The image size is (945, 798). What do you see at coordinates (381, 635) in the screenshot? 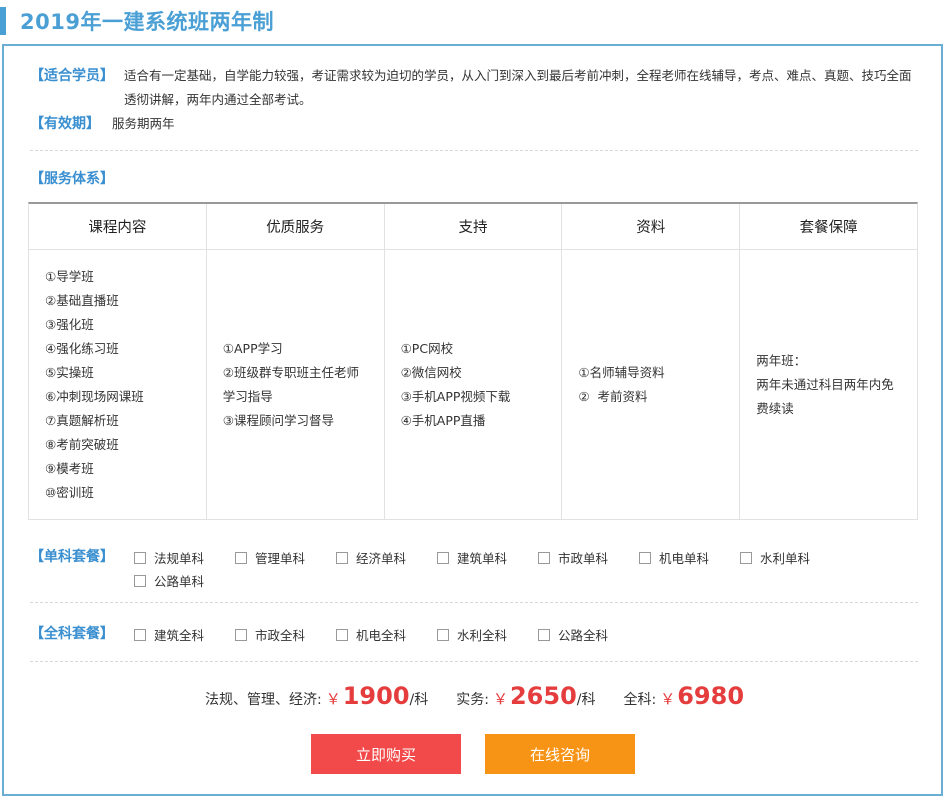
I see `option-label: 机电全科` at bounding box center [381, 635].